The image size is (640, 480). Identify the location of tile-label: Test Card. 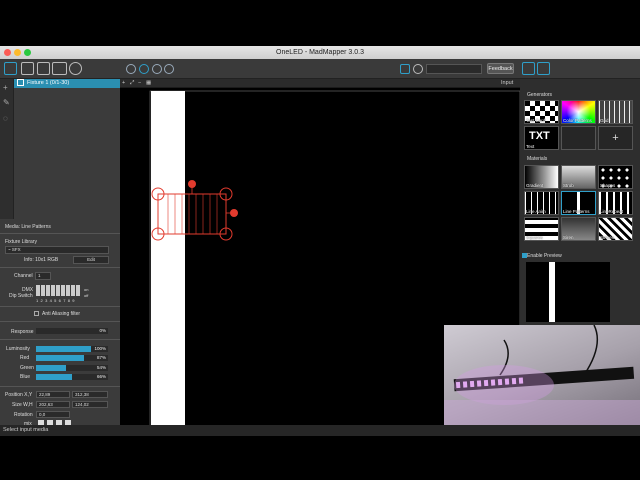
(536, 120).